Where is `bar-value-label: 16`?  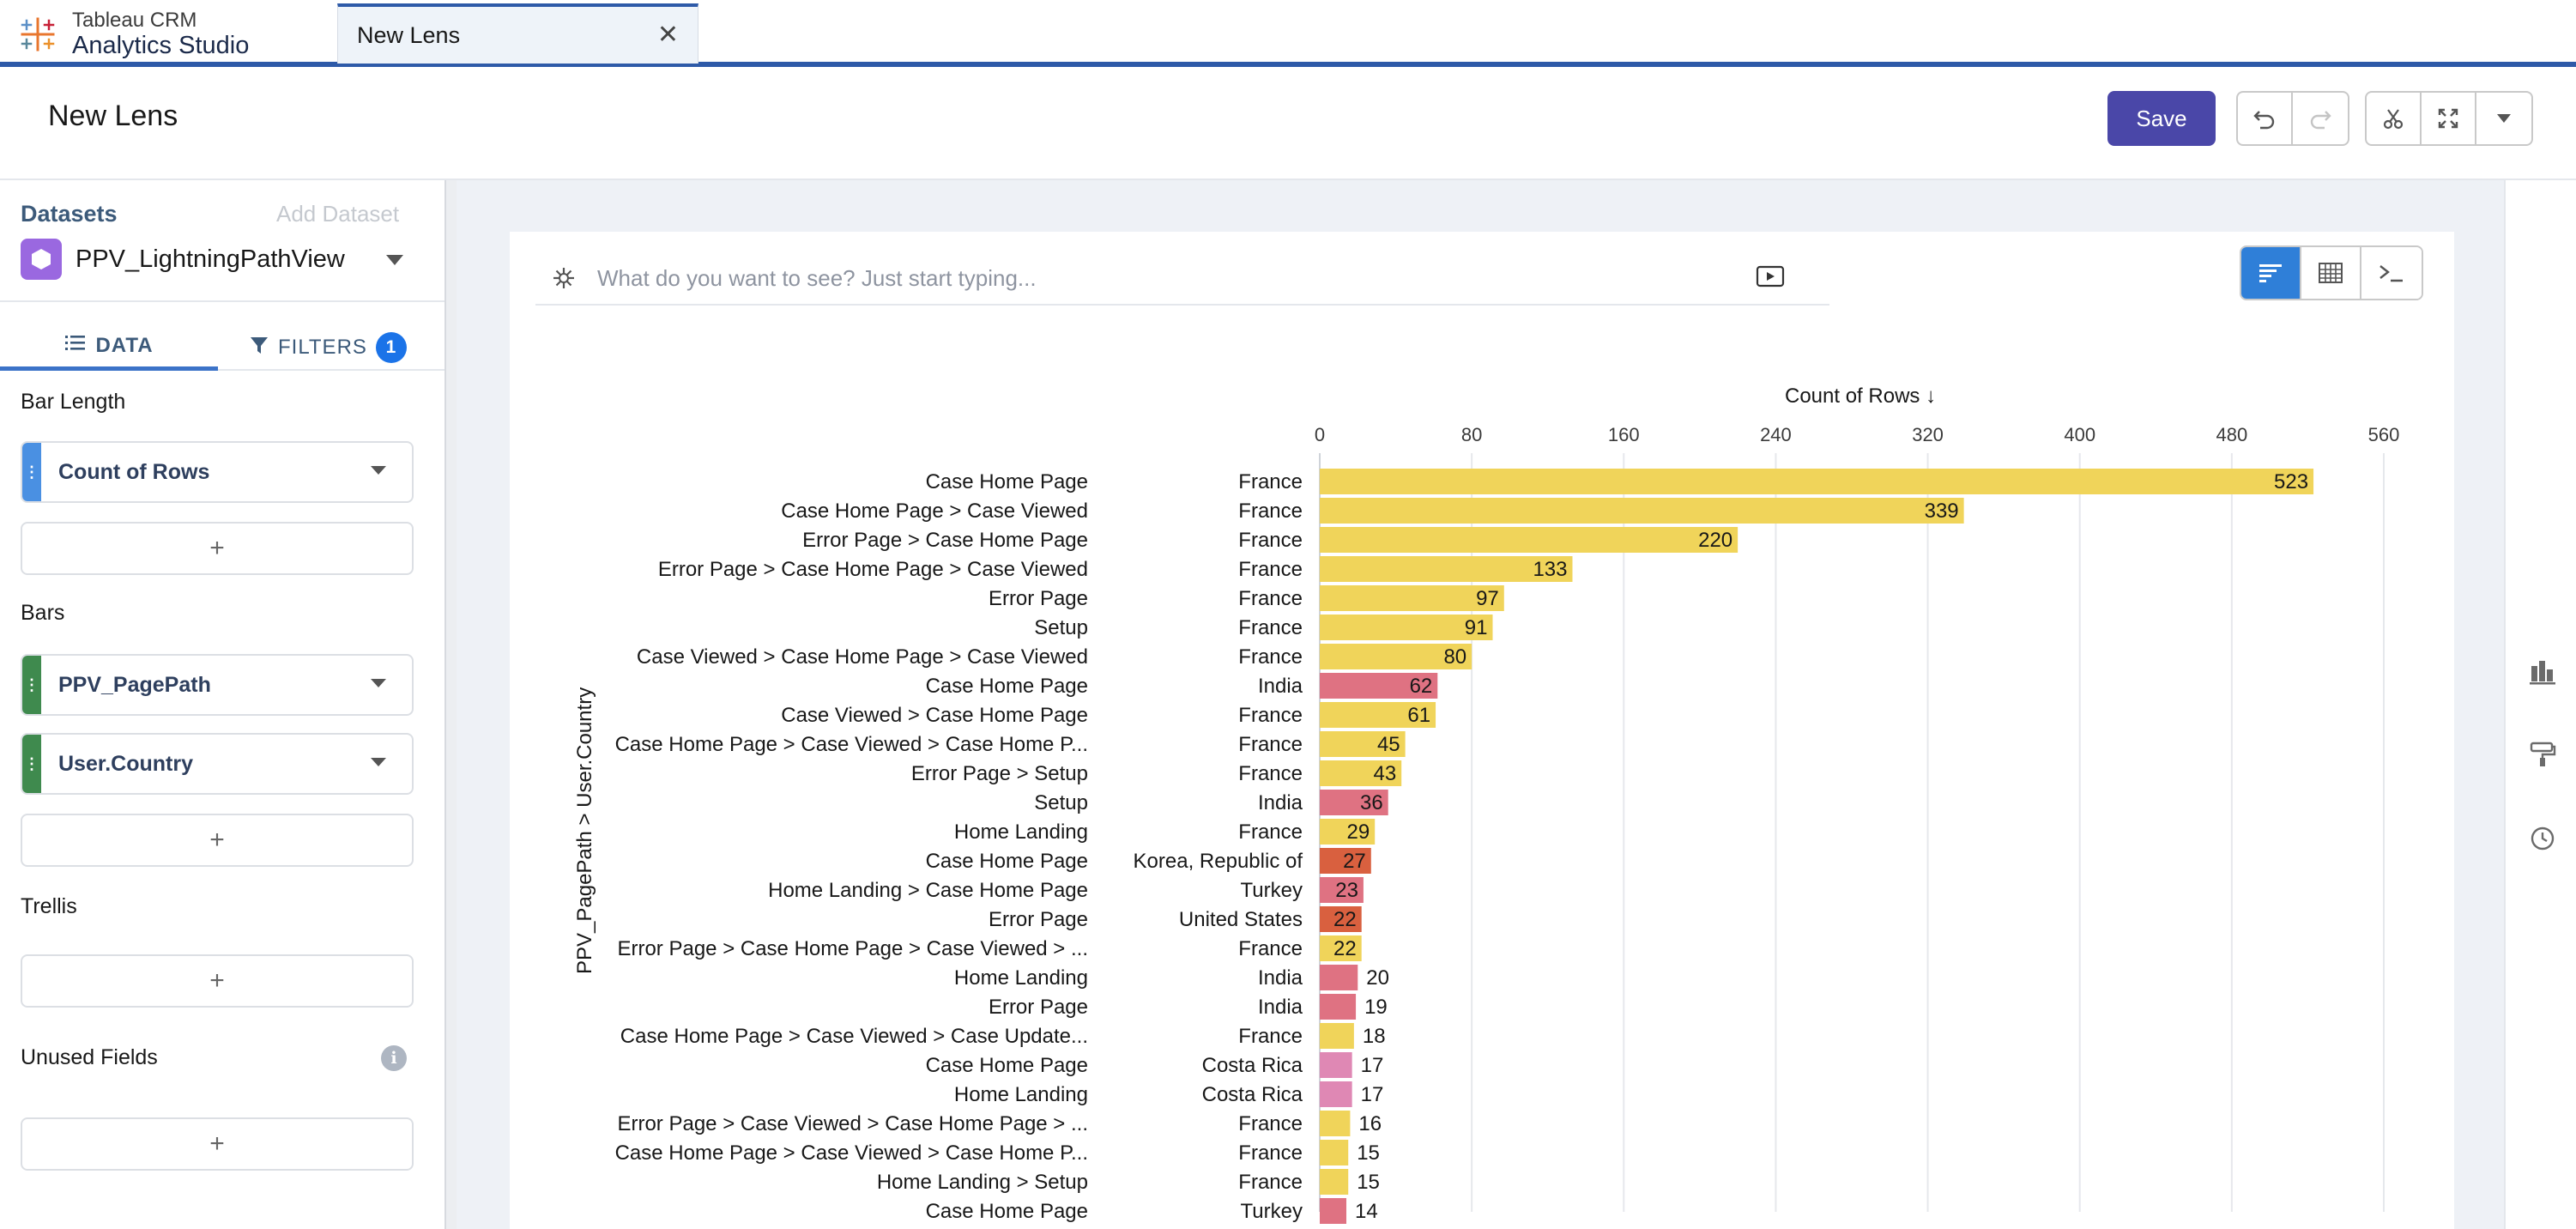
bar-value-label: 16 is located at coordinates (1370, 1123).